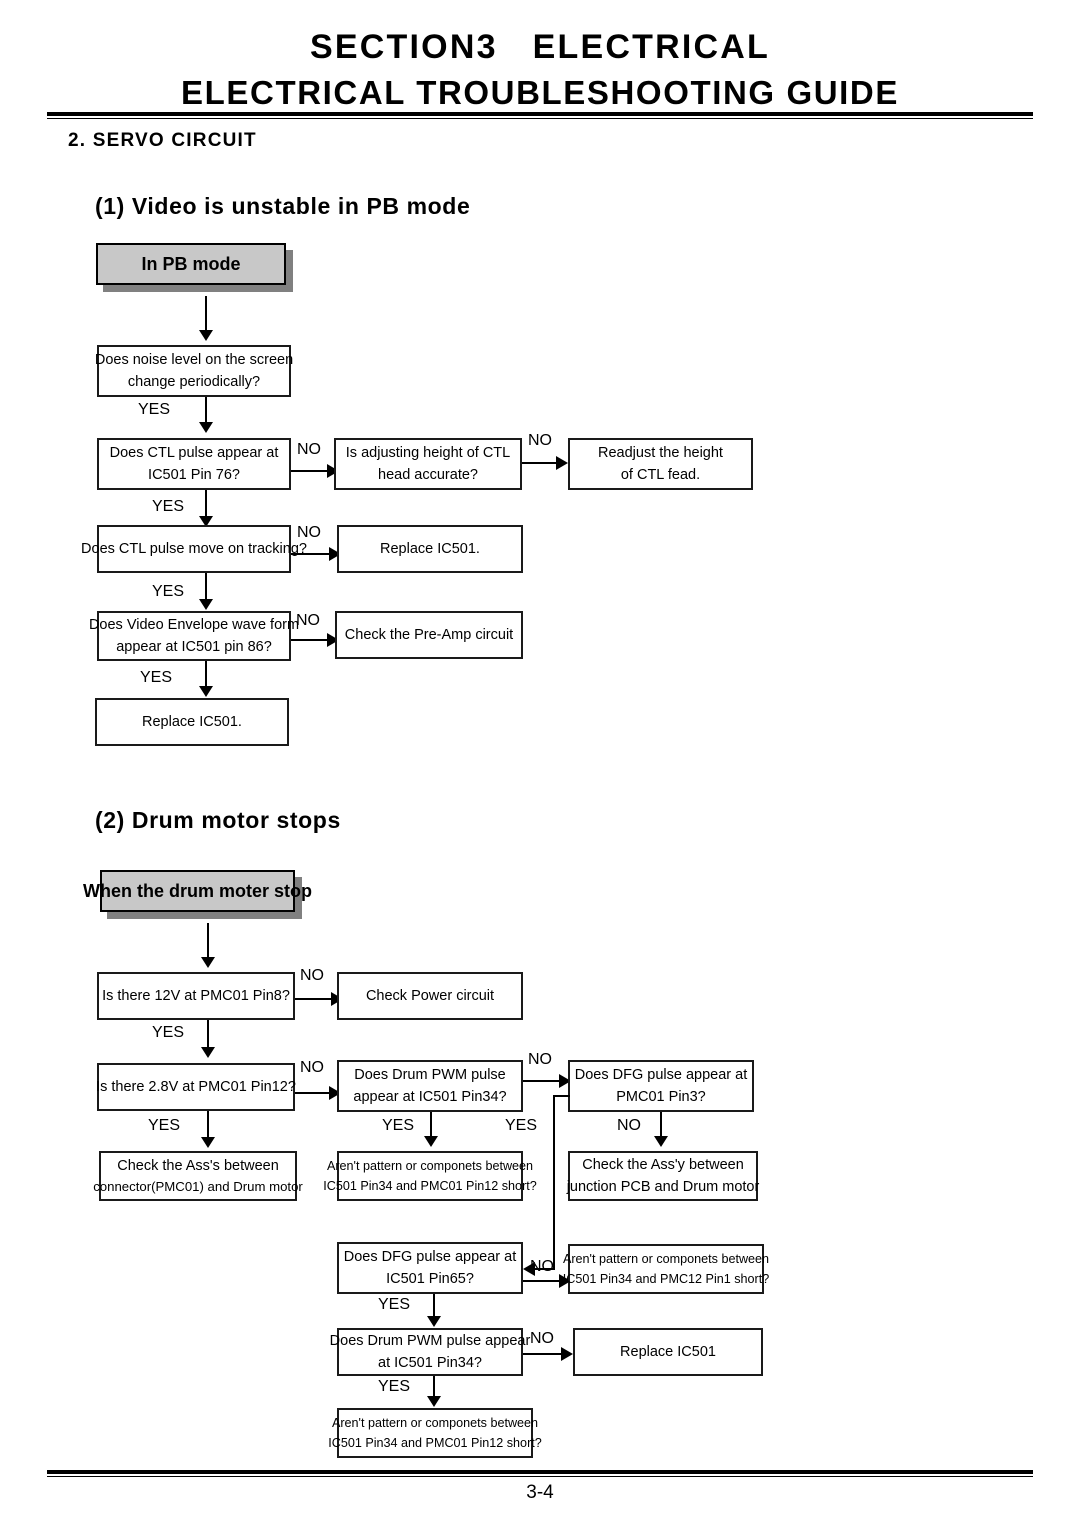 The height and width of the screenshot is (1528, 1080). What do you see at coordinates (430, 1074) in the screenshot?
I see `flow2-box-drum-pwm-upper-line1: Does Drum PWM pulse` at bounding box center [430, 1074].